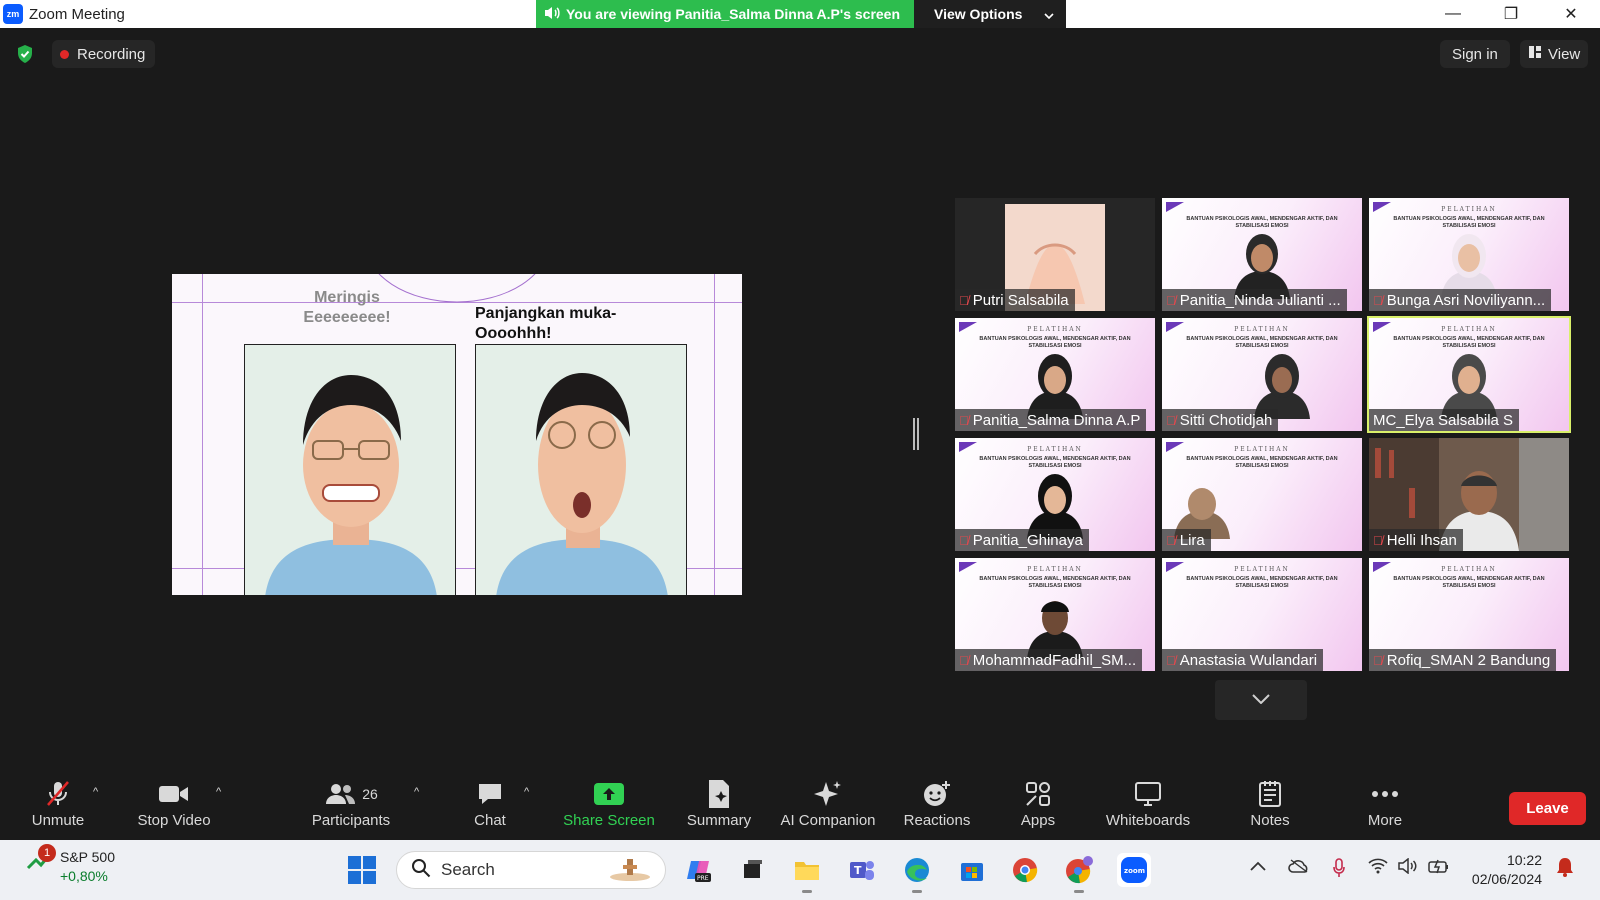  What do you see at coordinates (347, 308) in the screenshot?
I see `caption-left: Meringis Eeeeeeeee!` at bounding box center [347, 308].